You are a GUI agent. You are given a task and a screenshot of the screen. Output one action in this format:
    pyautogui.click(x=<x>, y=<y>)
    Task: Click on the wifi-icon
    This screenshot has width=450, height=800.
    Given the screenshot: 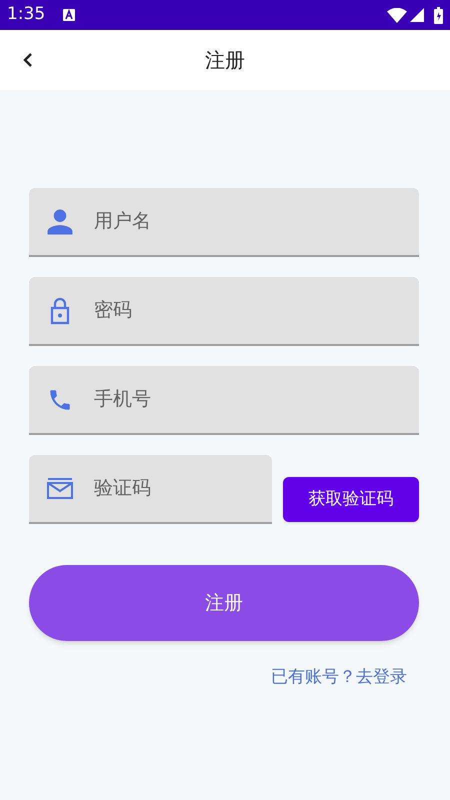 What is the action you would take?
    pyautogui.click(x=397, y=15)
    